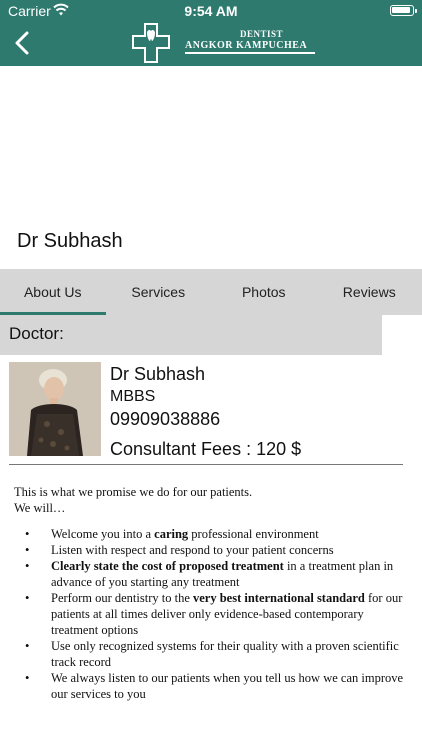  I want to click on section-heading: Doctor:, so click(191, 335).